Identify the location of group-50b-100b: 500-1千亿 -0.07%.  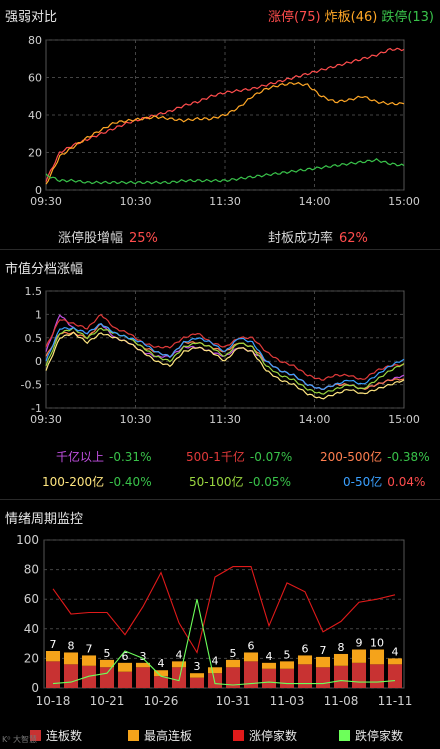
(239, 456).